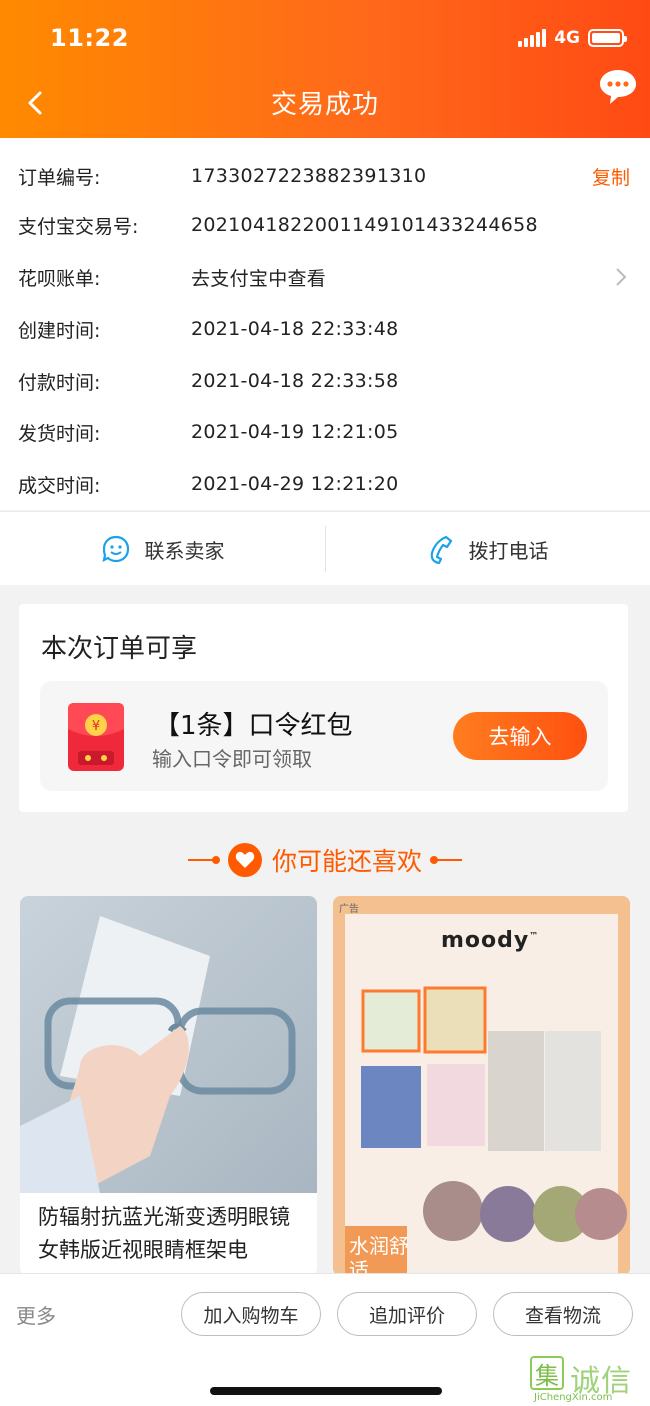  I want to click on call-phone-label: 拨打电话, so click(508, 550).